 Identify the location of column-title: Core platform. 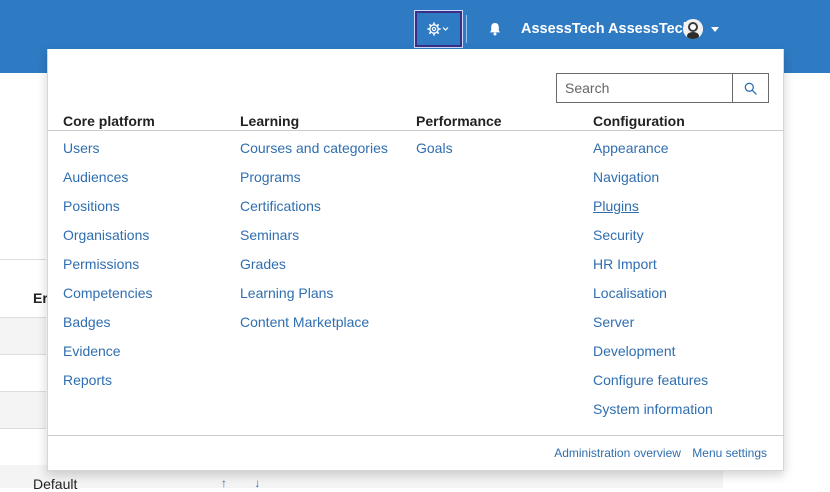
(109, 121).